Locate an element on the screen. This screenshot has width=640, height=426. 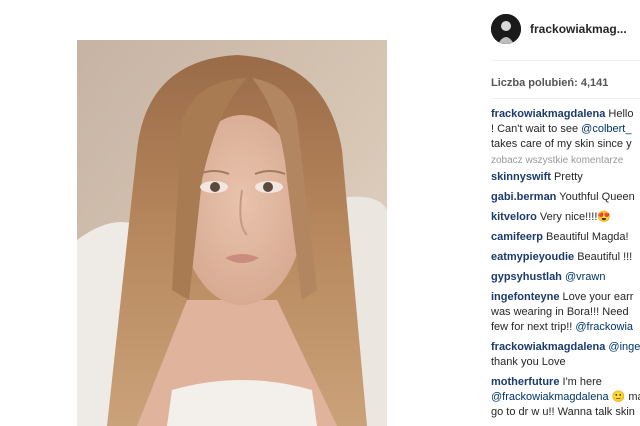
comment-username: gabi.berman is located at coordinates (523, 197).